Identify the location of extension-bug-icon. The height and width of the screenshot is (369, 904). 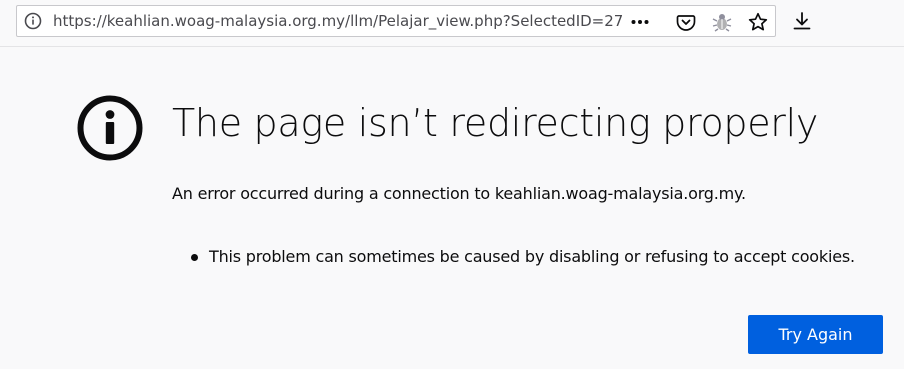
(722, 22).